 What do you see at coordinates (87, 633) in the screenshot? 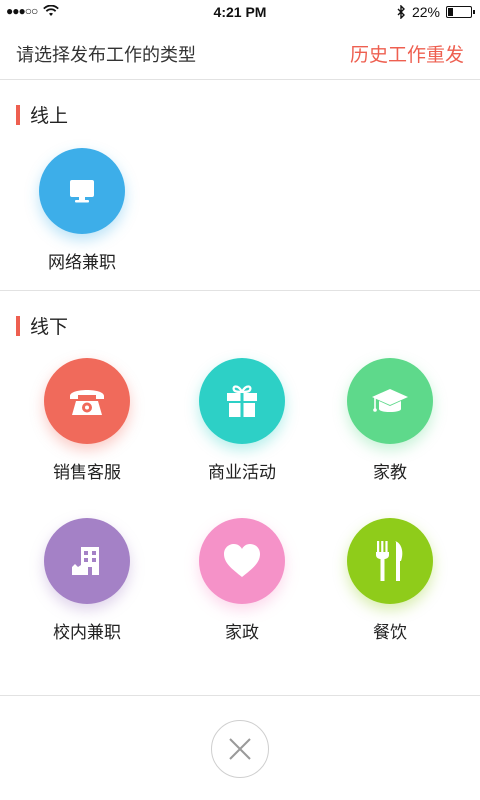
I see `category-campus-job-label: 校内兼职` at bounding box center [87, 633].